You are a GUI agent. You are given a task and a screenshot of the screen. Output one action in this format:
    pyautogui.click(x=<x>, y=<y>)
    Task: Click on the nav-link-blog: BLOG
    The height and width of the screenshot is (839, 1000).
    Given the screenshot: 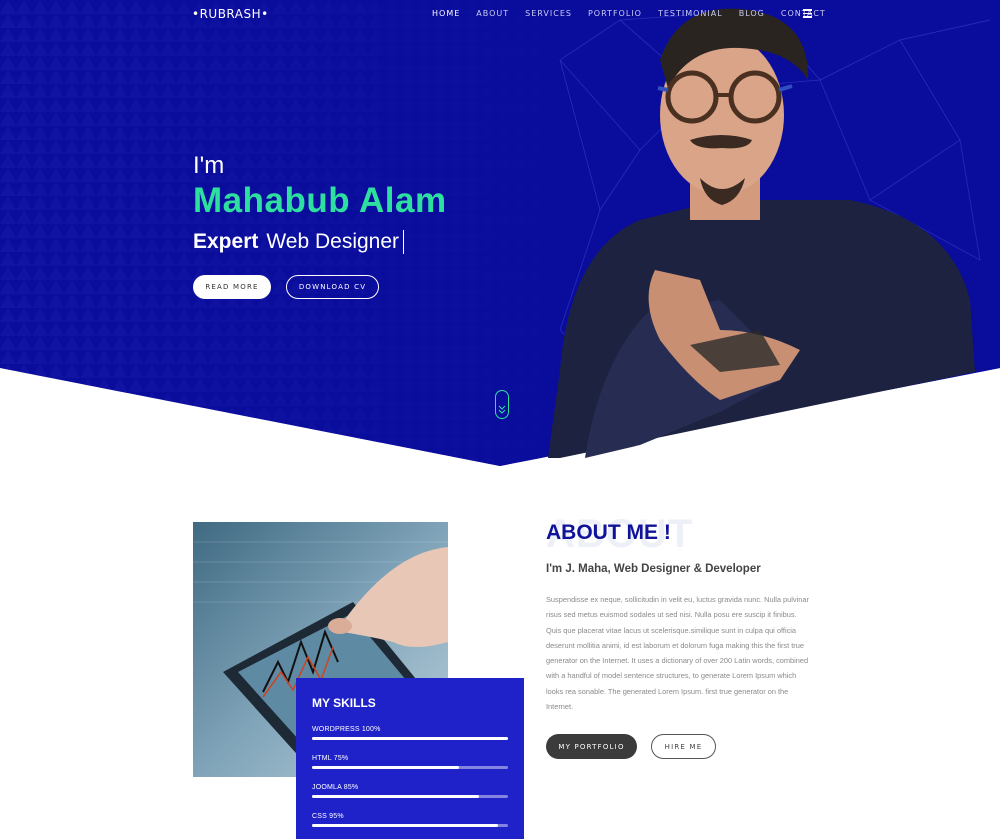 What is the action you would take?
    pyautogui.click(x=752, y=13)
    